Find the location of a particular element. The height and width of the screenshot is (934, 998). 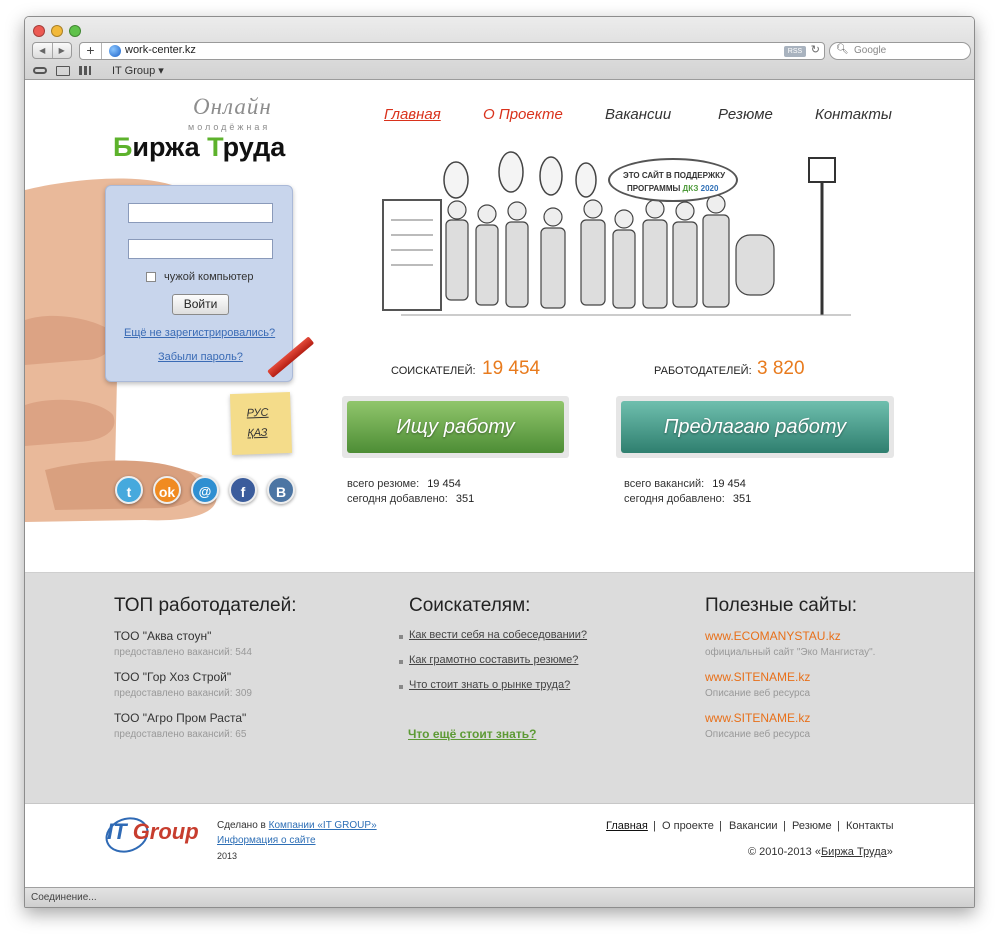

employer-meta: предоставлено вакансий: 65 is located at coordinates (180, 734).